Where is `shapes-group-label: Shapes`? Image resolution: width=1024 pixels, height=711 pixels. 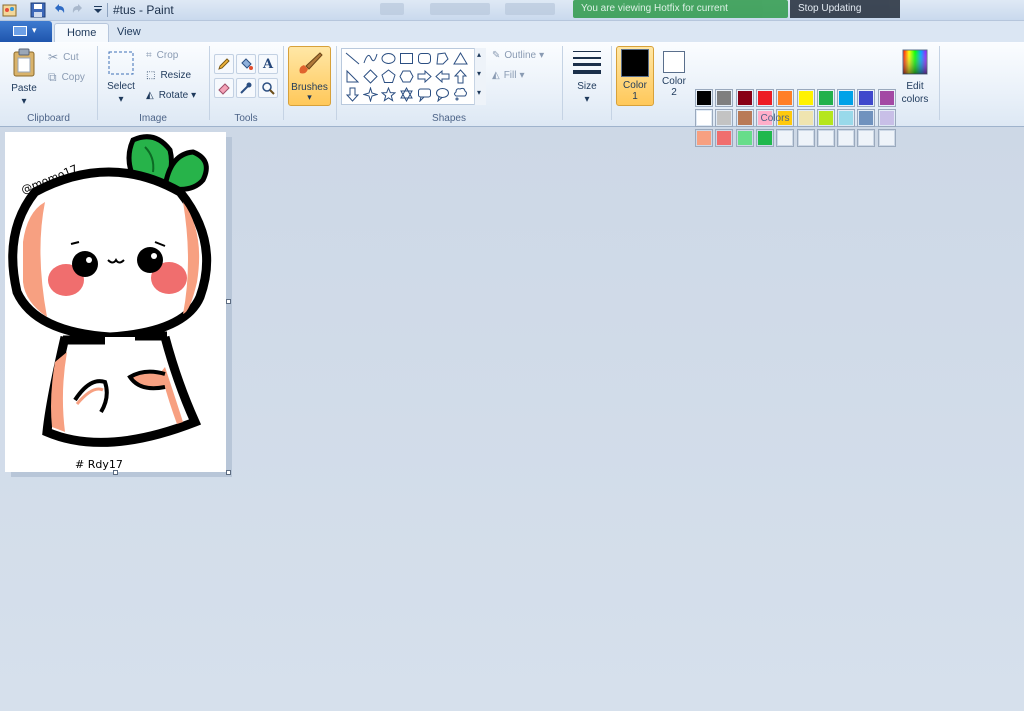
shapes-group-label: Shapes is located at coordinates (449, 118).